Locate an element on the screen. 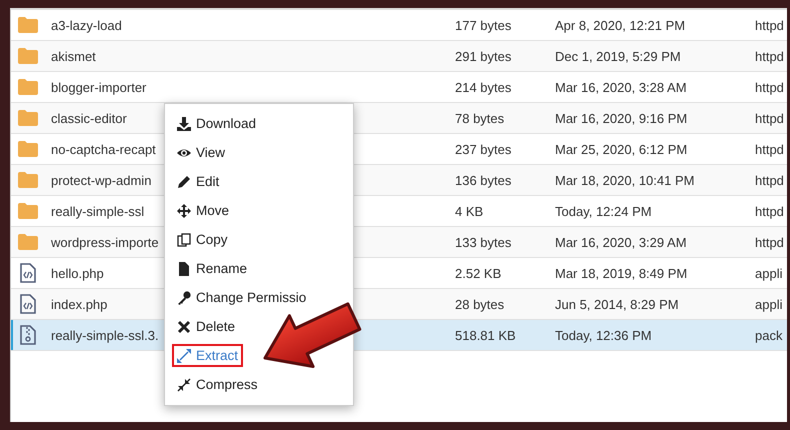 The height and width of the screenshot is (430, 790). file-size: 237 bytes is located at coordinates (483, 149).